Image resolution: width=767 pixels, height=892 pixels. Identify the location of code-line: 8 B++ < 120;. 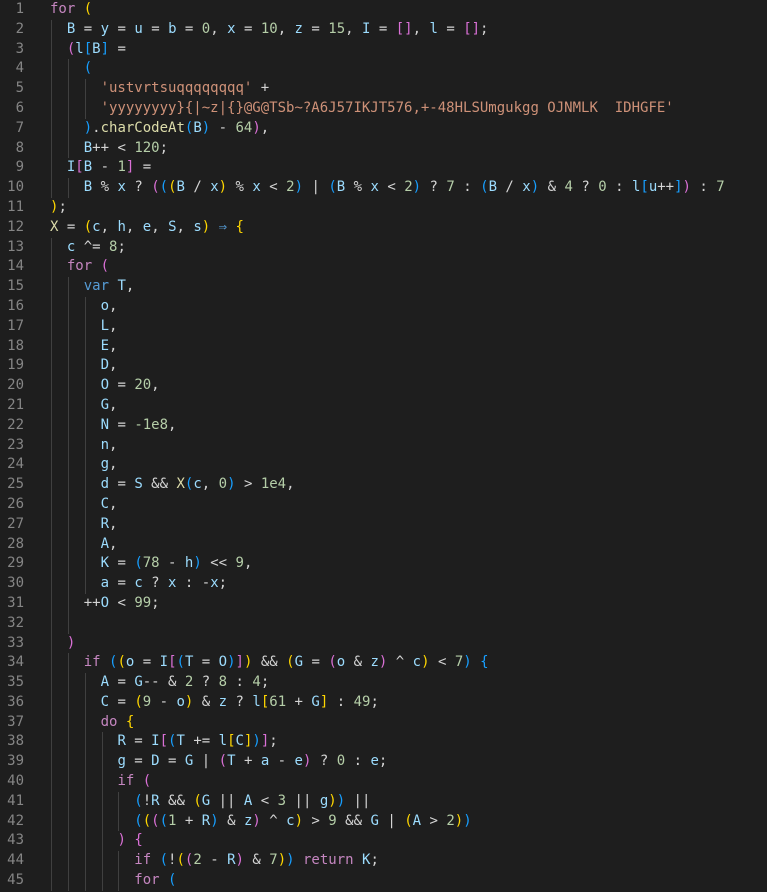
(383, 148).